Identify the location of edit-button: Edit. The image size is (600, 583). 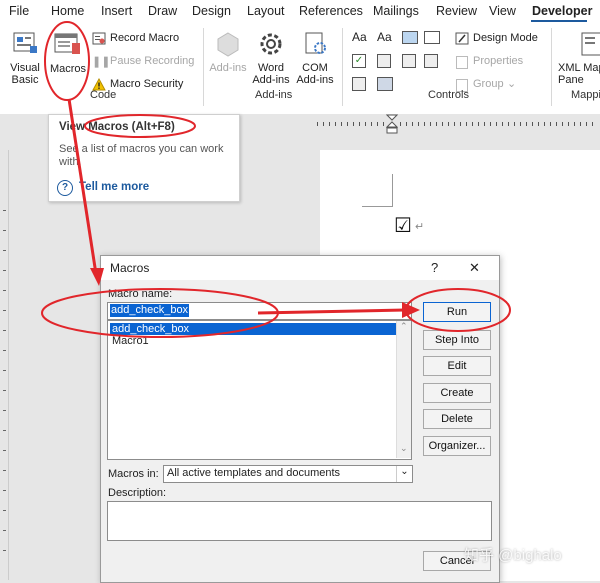
(457, 366).